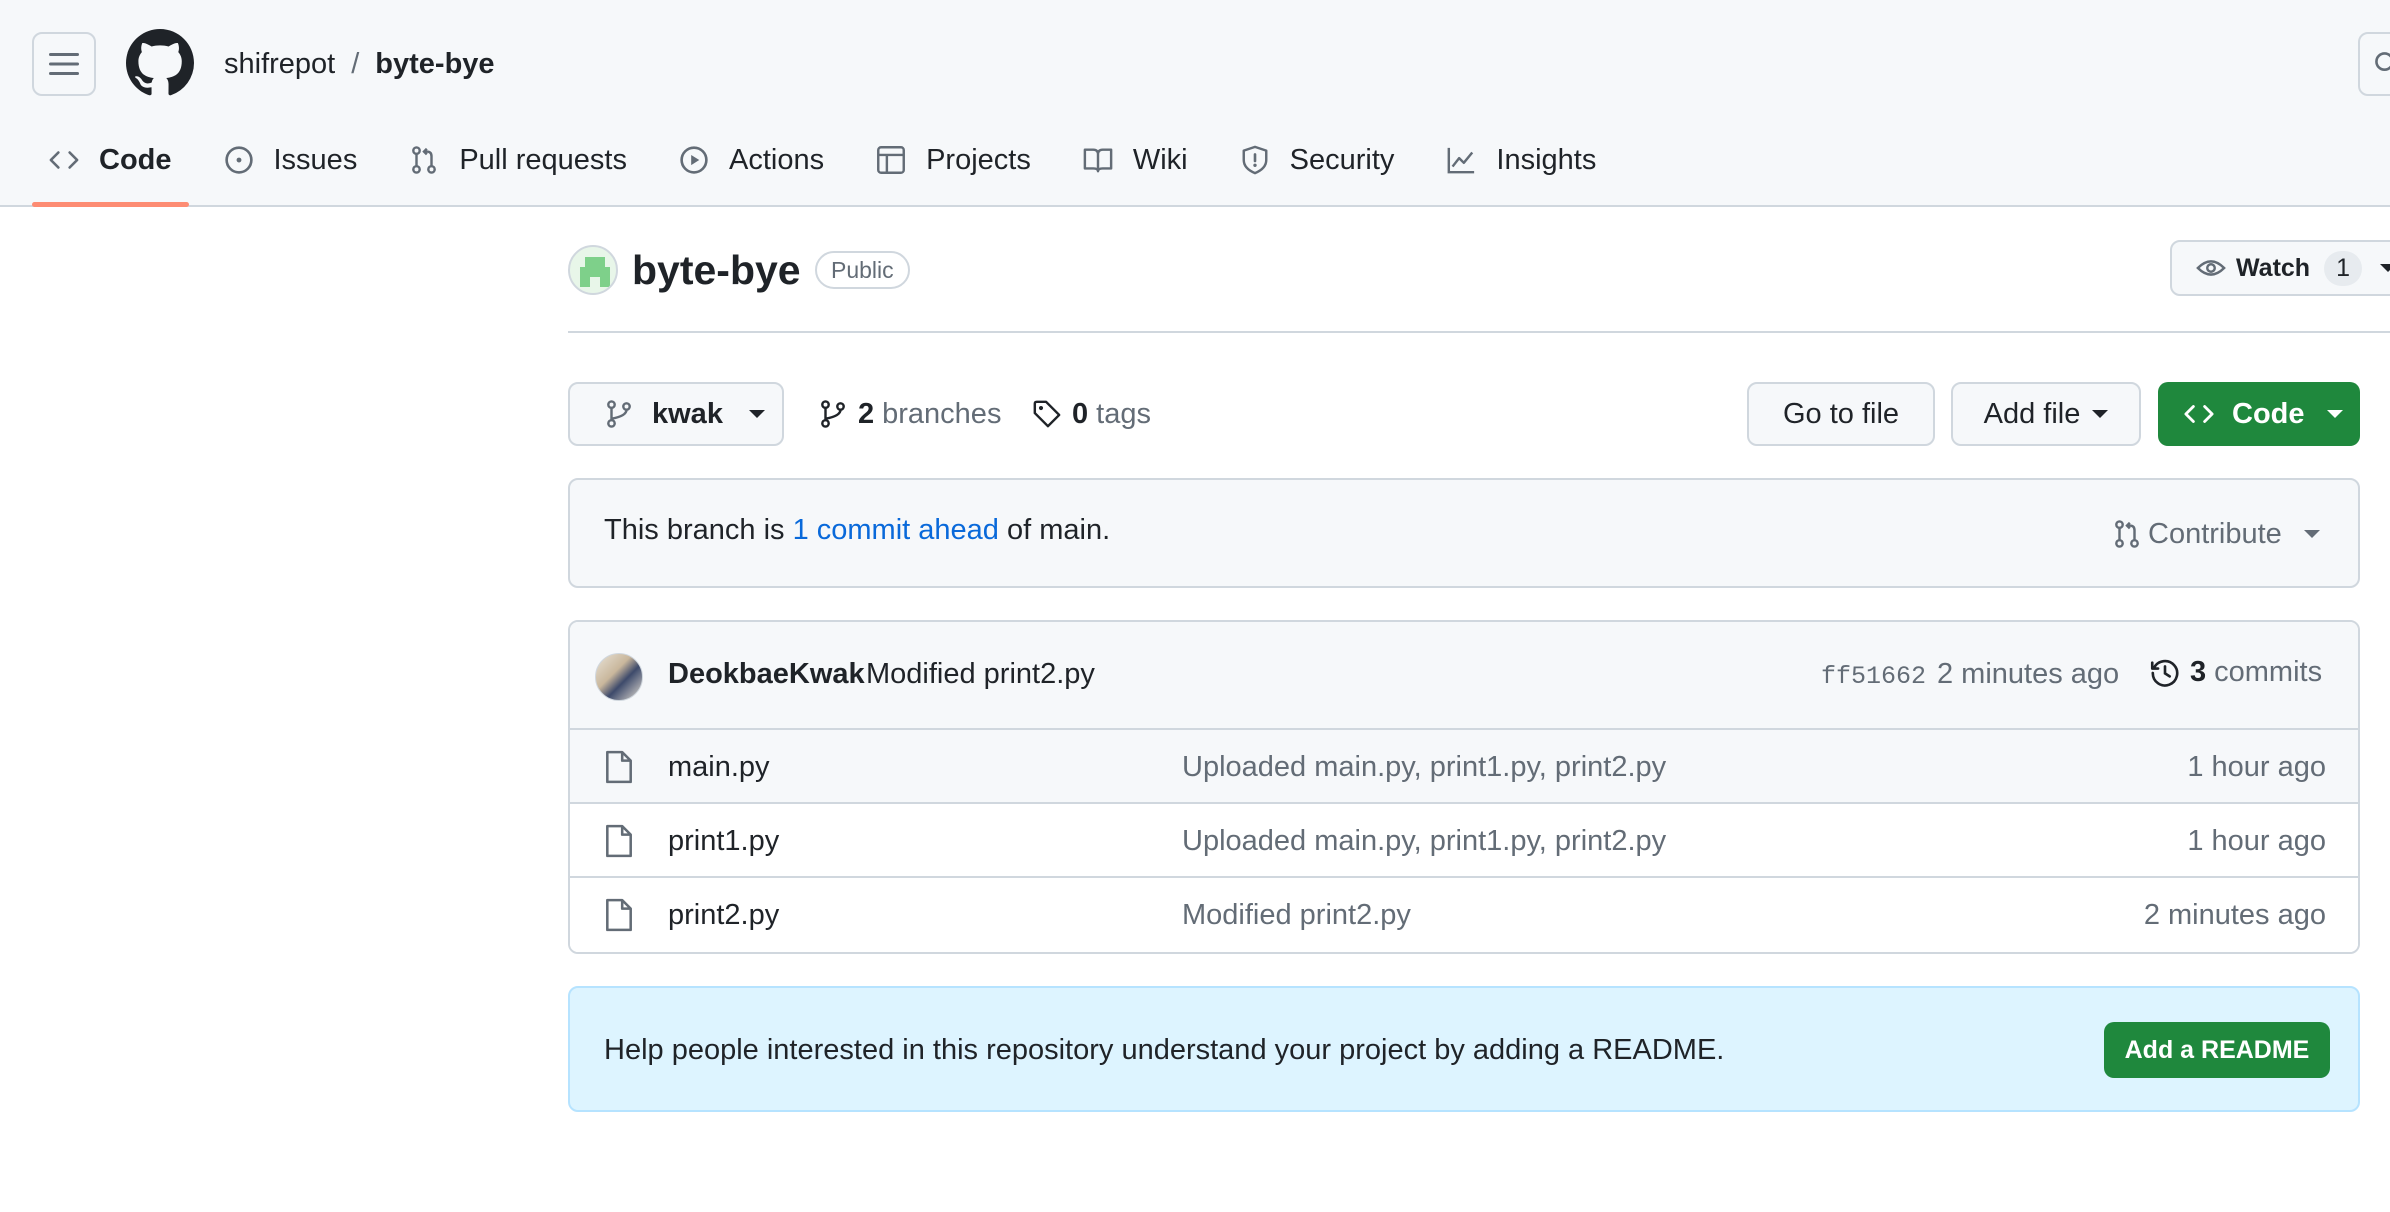 The image size is (2390, 1212). What do you see at coordinates (980, 674) in the screenshot?
I see `commit-message-link: Modified print2.py` at bounding box center [980, 674].